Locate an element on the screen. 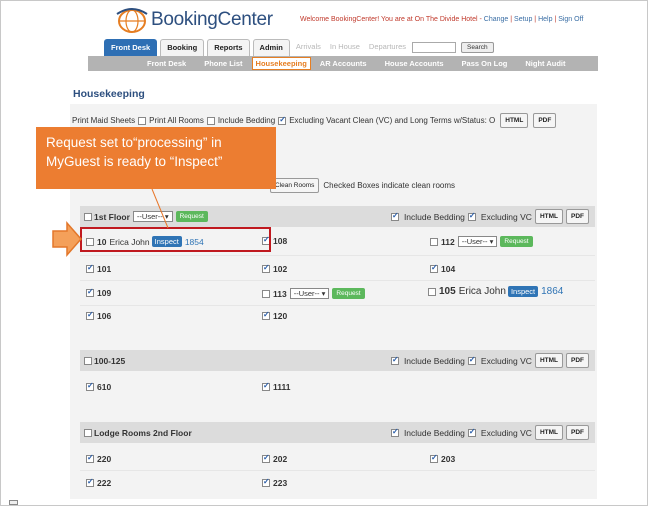  callout-line-1: Request set to“processing” in is located at coordinates (134, 142).